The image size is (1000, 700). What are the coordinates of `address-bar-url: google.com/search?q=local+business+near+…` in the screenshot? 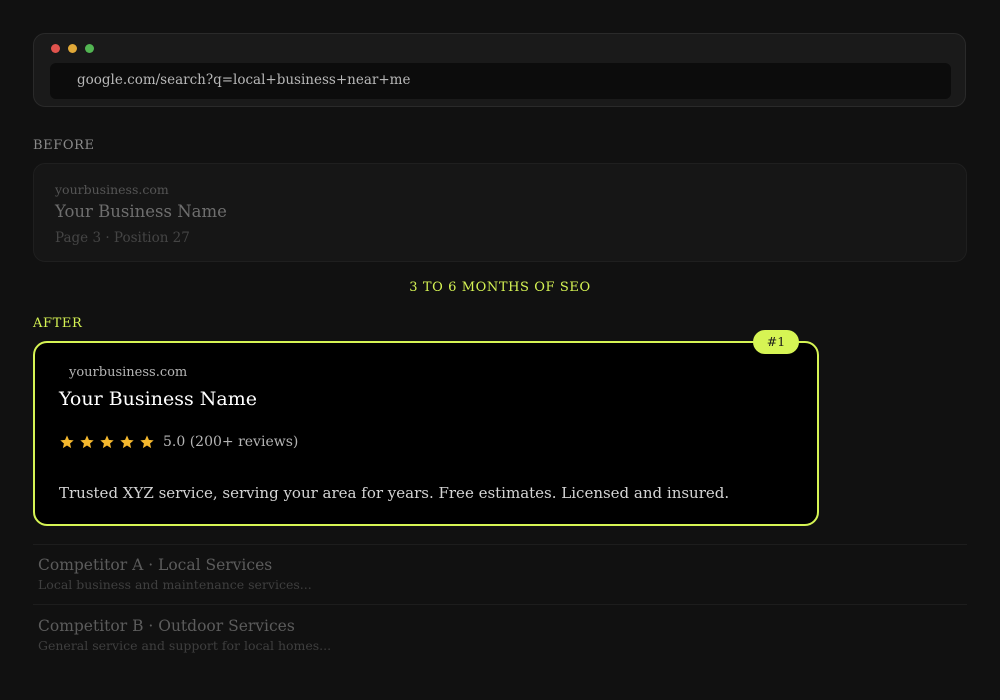 It's located at (244, 80).